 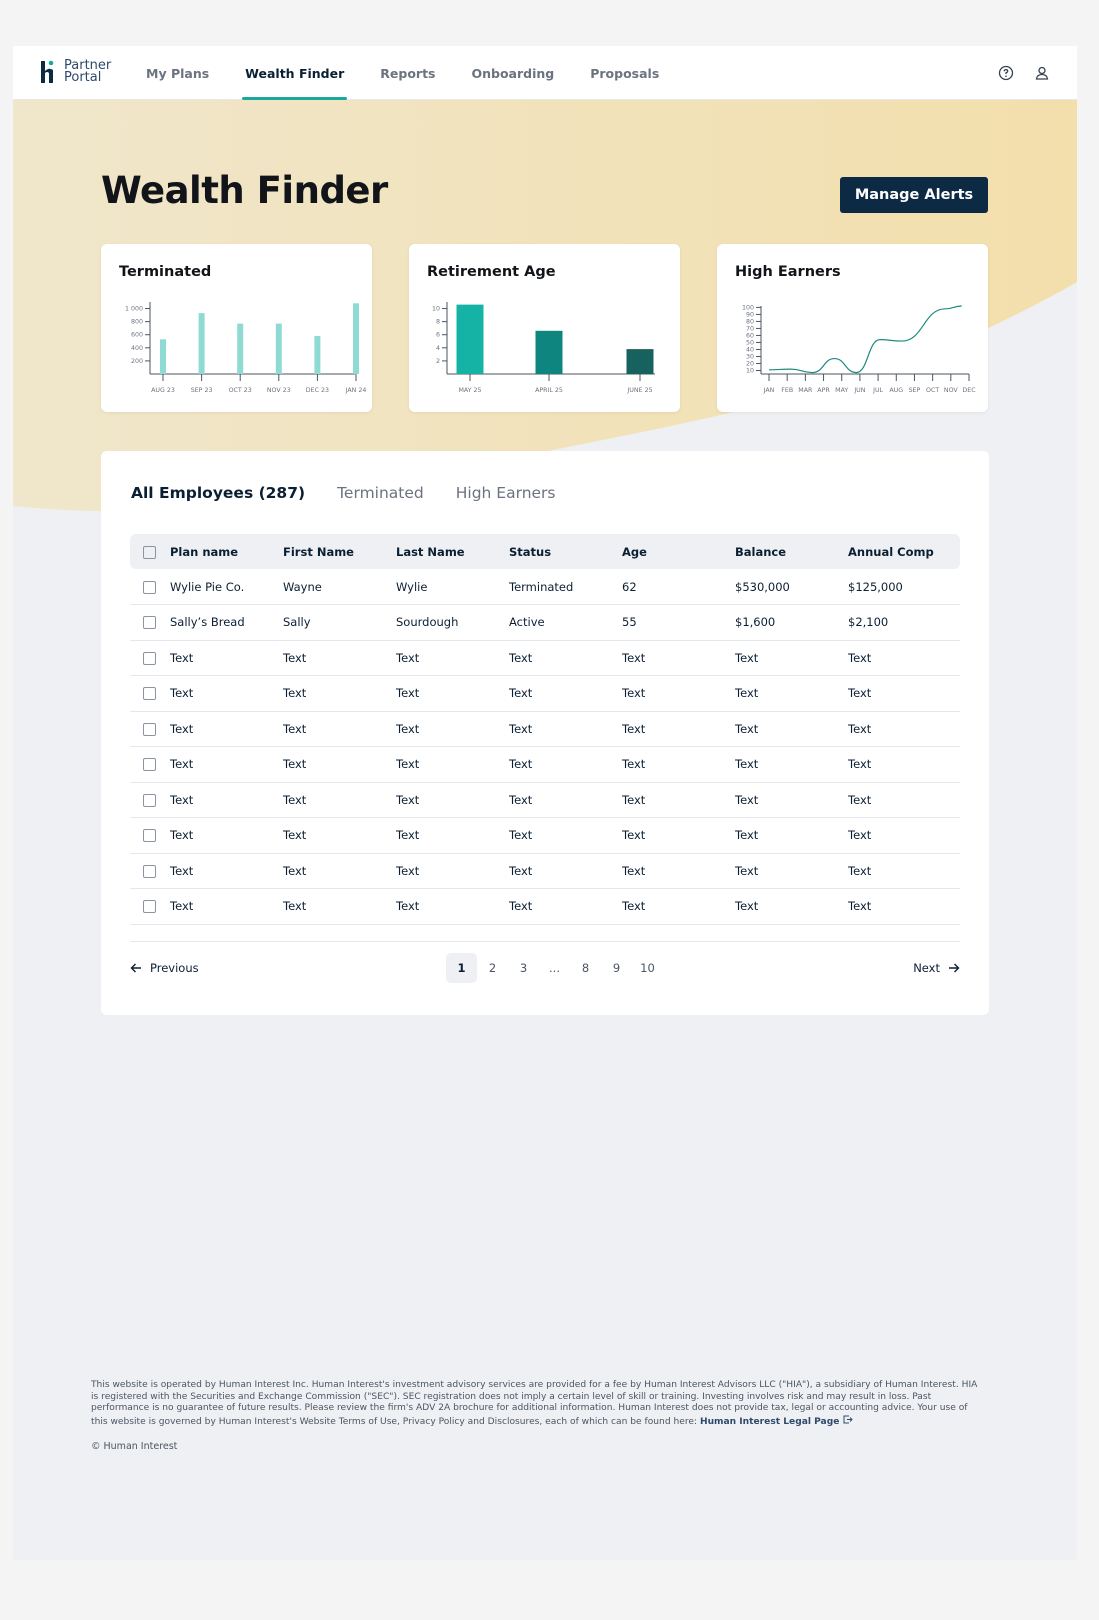 I want to click on partner-portal-logo: Partner Portal, so click(x=75, y=72).